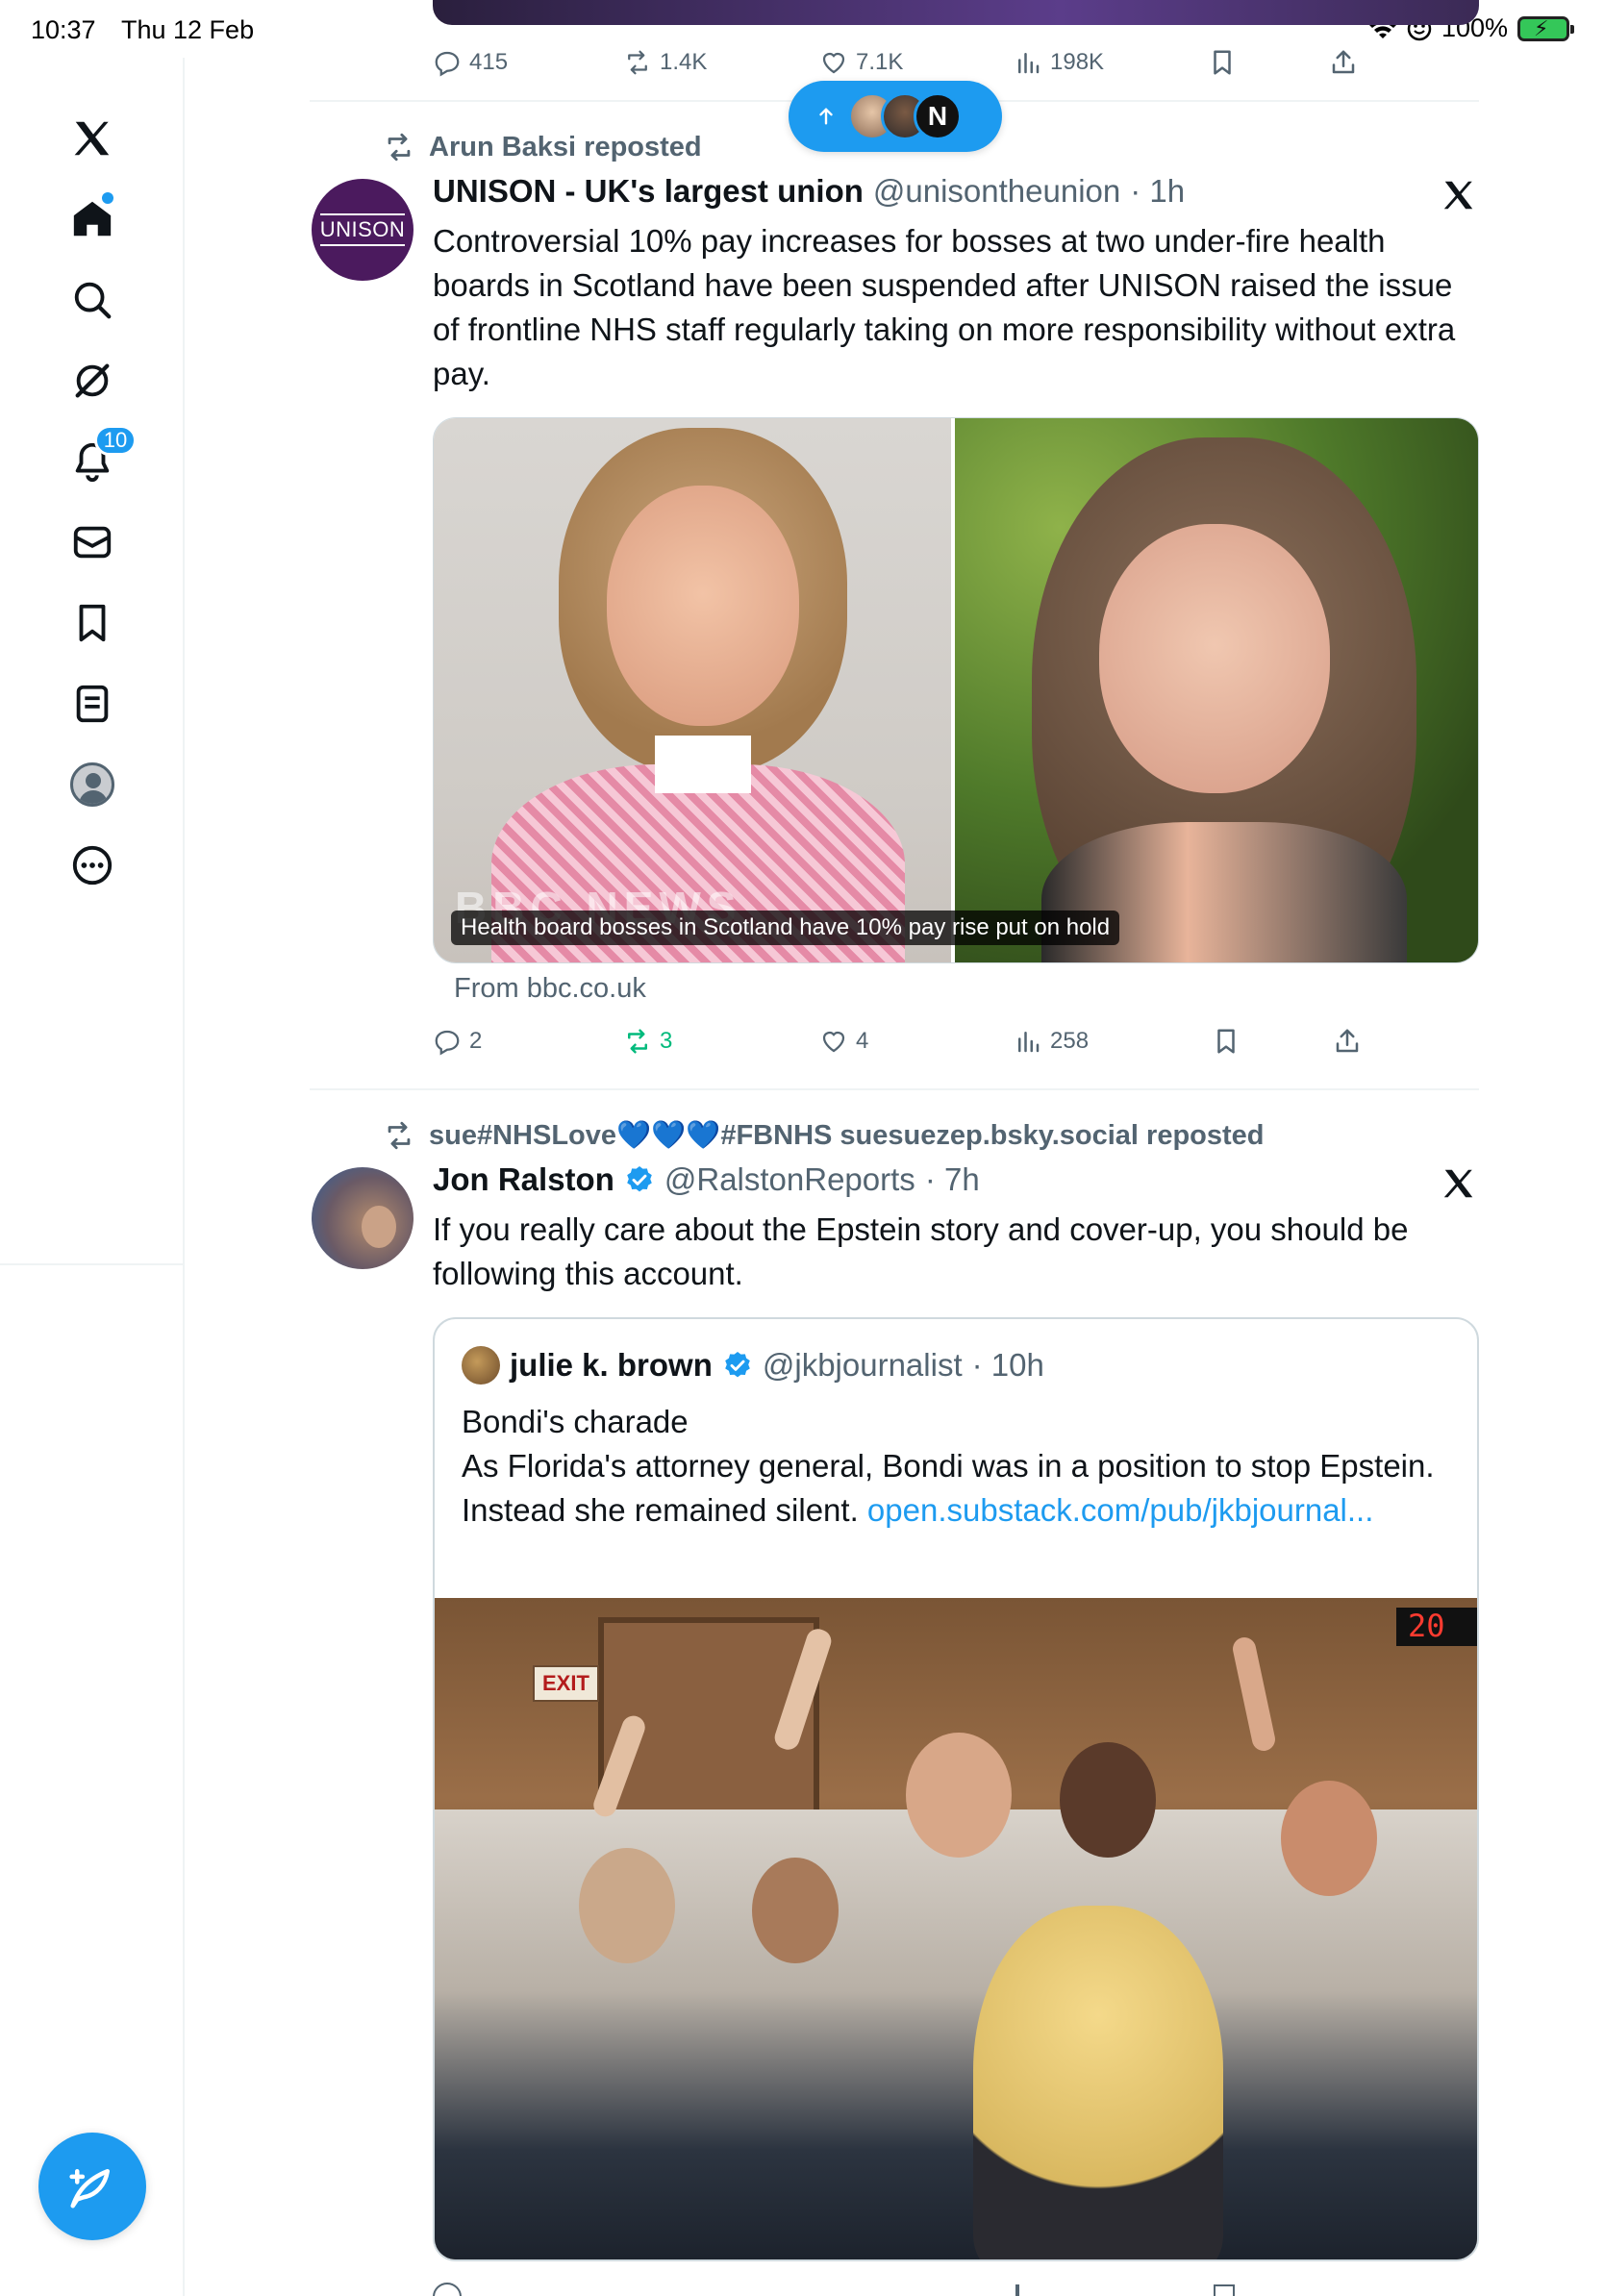 This screenshot has width=1604, height=2296. I want to click on views-count: 258, so click(1070, 1041).